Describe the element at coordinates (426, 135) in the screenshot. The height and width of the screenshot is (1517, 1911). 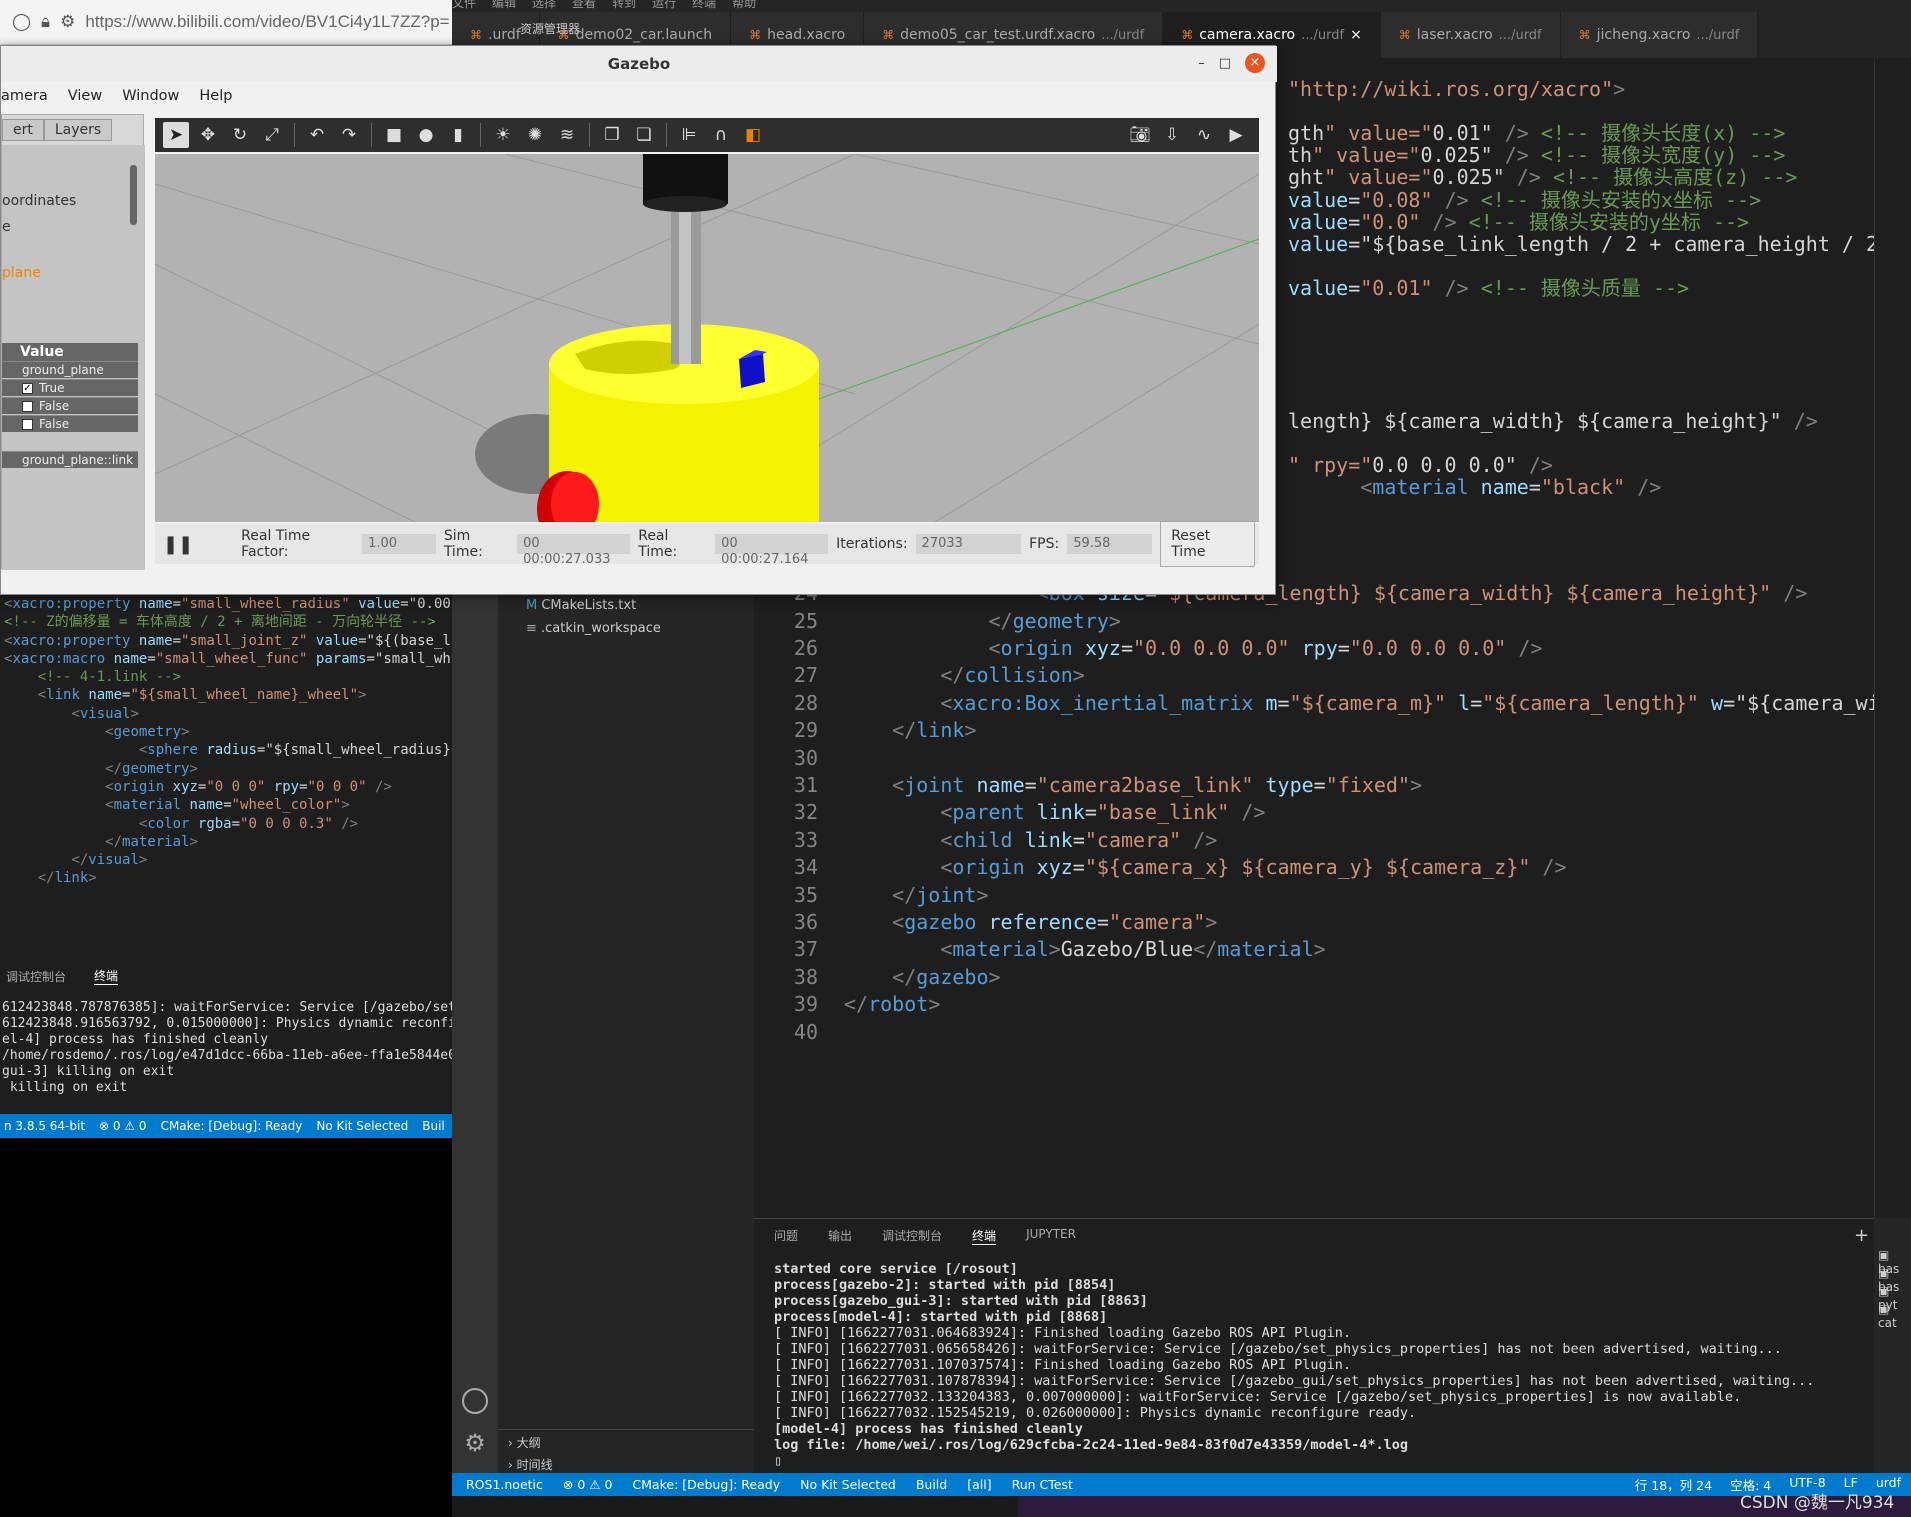
I see `sphere-shape-icon: ●` at that location.